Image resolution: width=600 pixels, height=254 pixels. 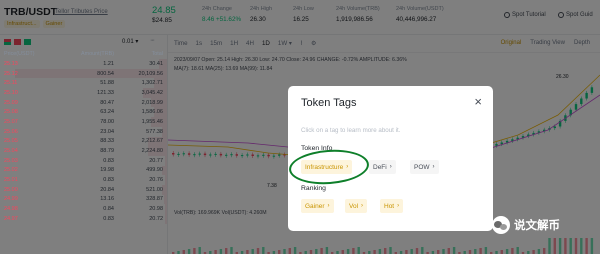 I want to click on ask-amount: 121.33, so click(x=105, y=92).